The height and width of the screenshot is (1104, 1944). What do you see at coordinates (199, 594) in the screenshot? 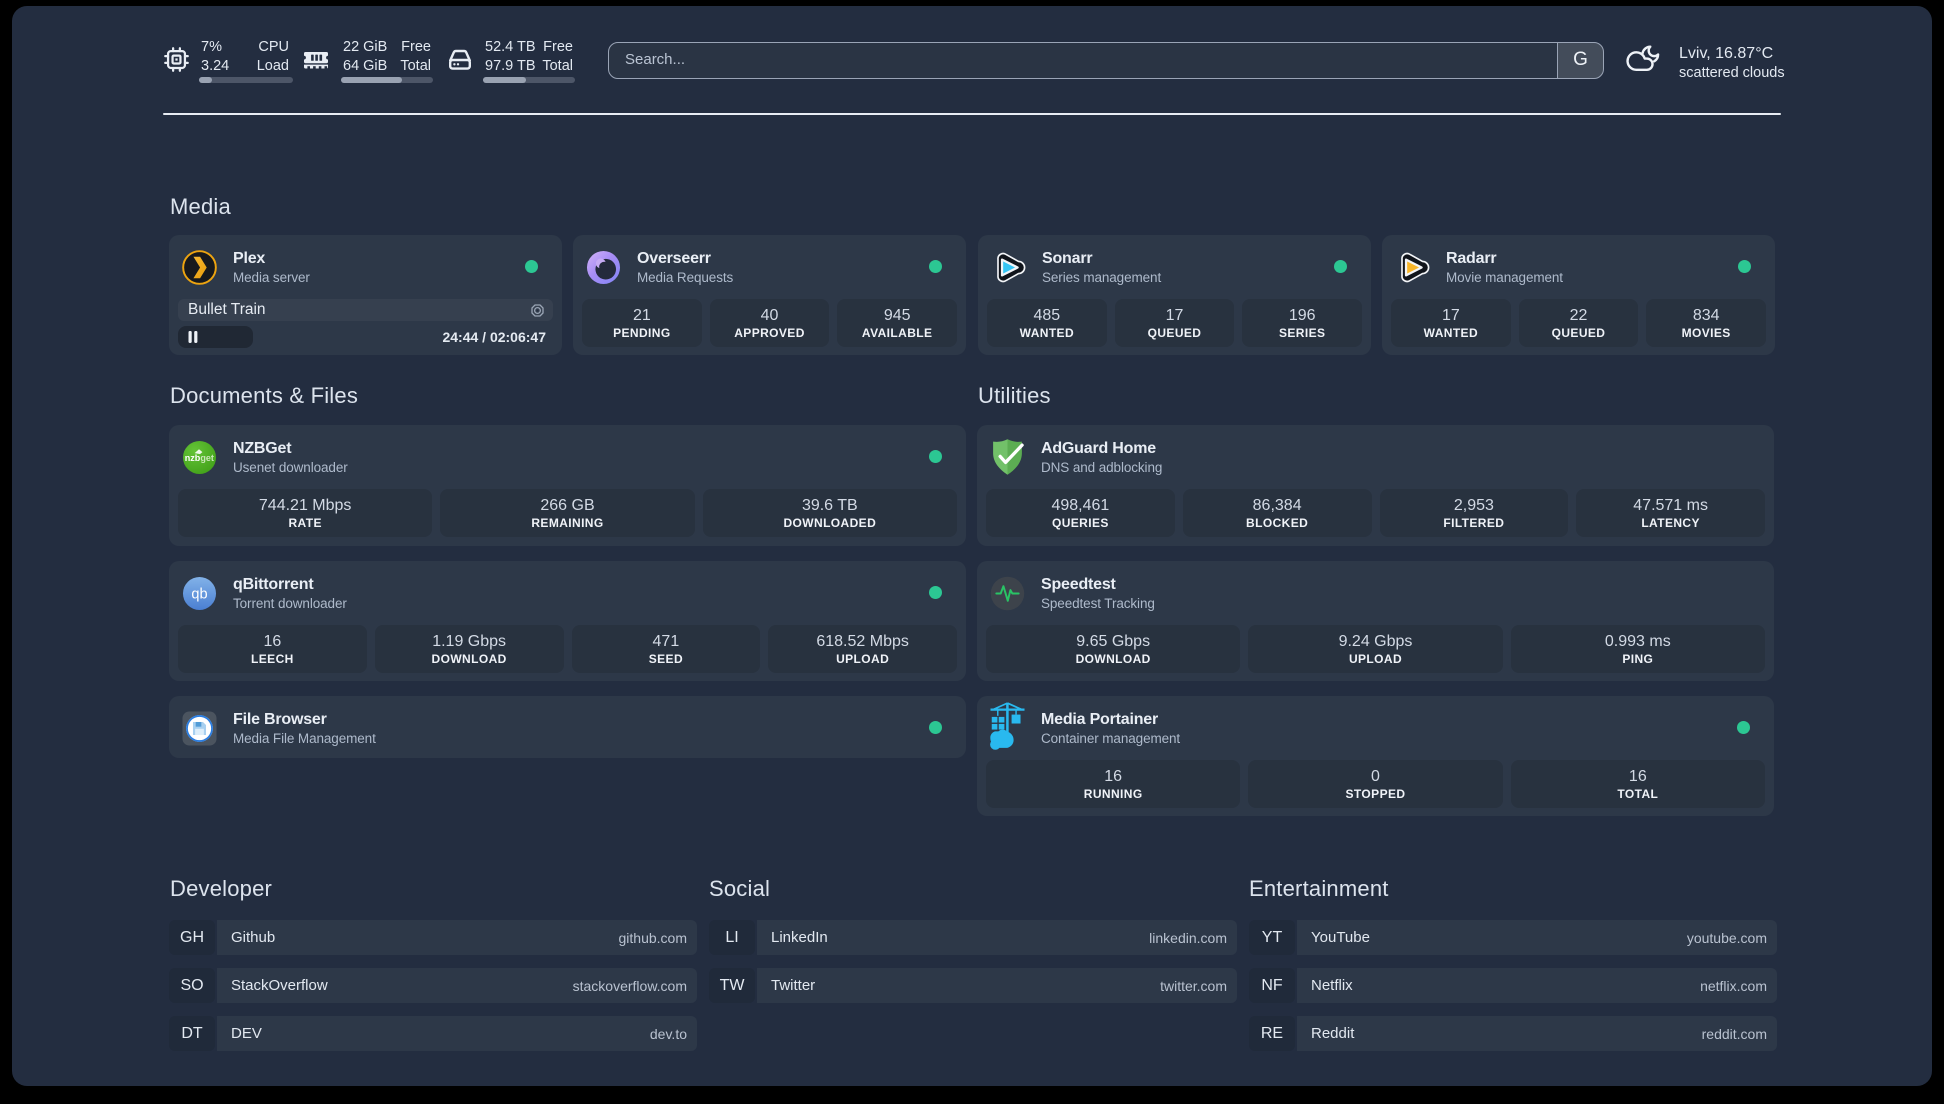
I see `svg-text: qb` at bounding box center [199, 594].